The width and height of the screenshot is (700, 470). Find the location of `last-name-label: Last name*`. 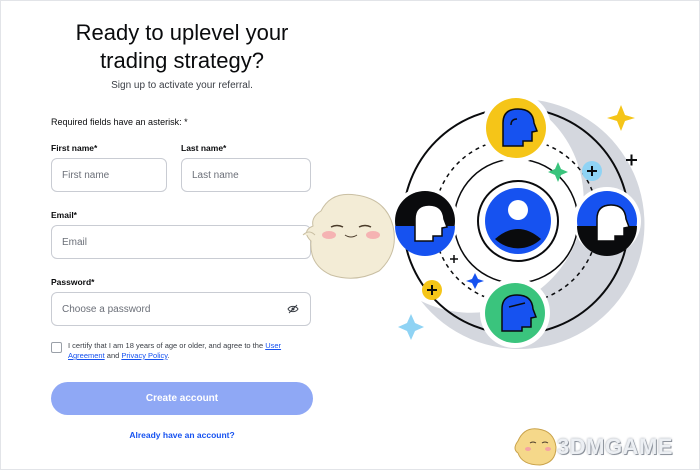

last-name-label: Last name* is located at coordinates (204, 148).